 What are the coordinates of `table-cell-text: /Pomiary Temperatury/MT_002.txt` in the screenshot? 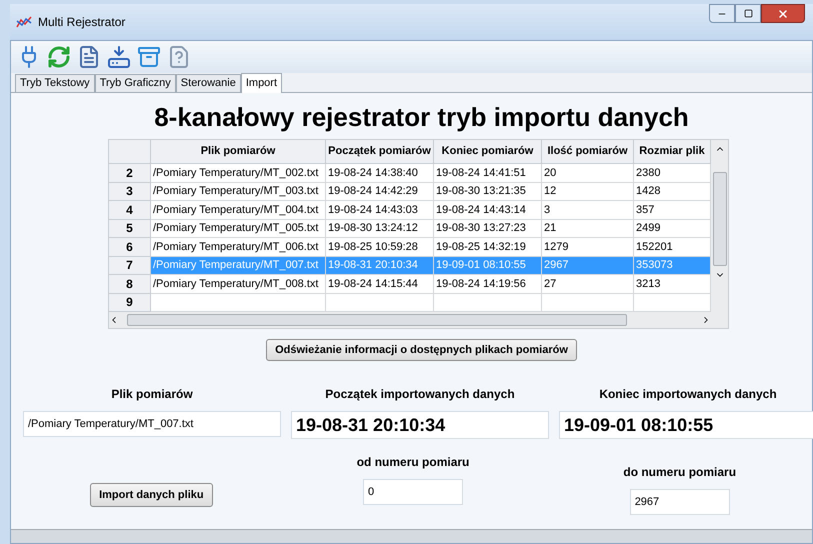 It's located at (235, 173).